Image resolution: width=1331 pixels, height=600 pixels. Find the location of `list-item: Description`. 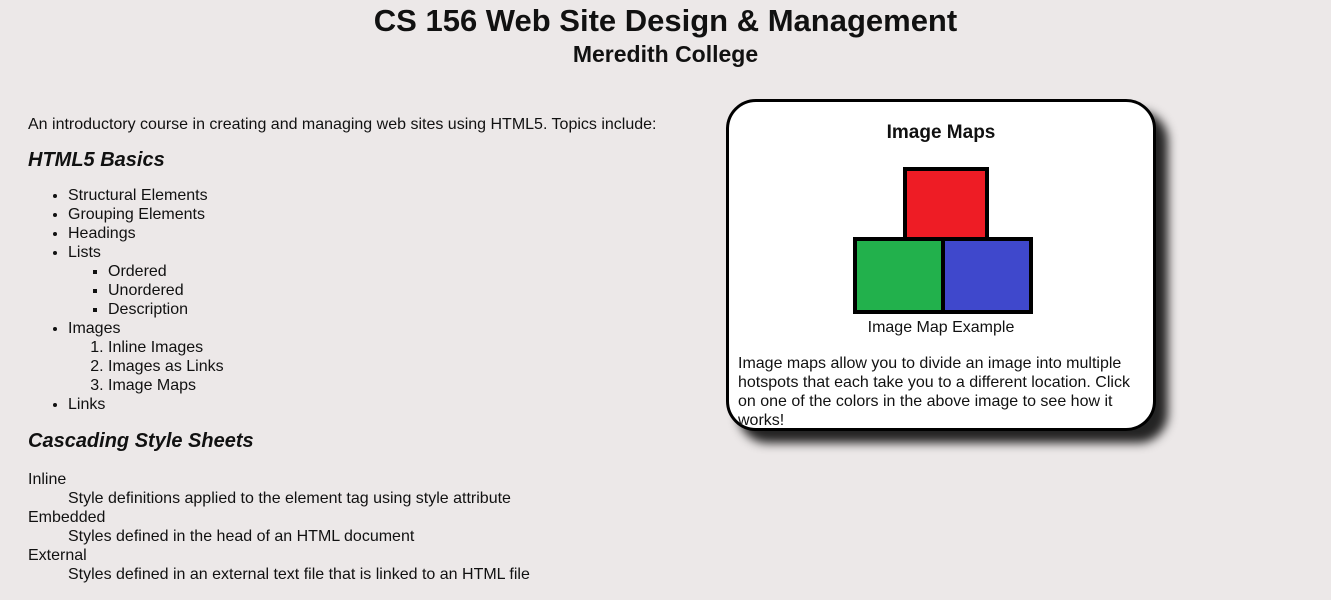

list-item: Description is located at coordinates (398, 309).